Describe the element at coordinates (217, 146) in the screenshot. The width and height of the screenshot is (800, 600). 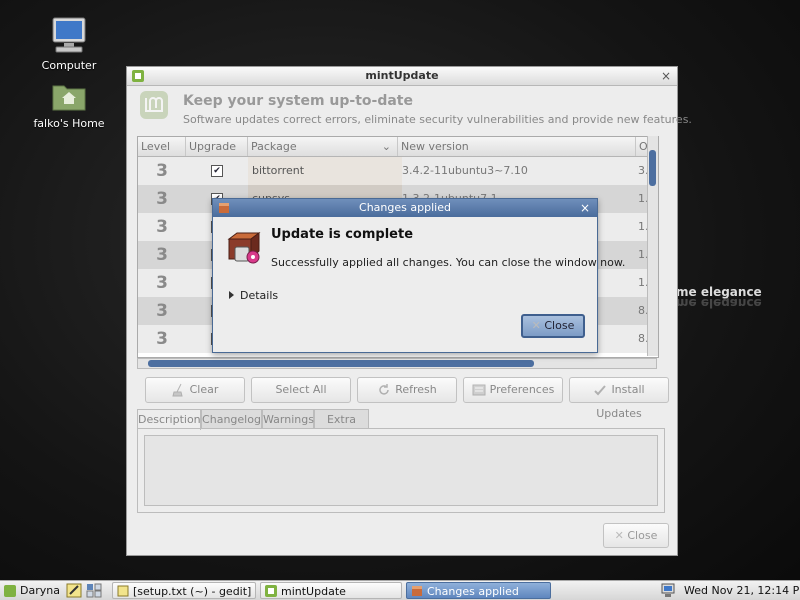
I see `column-header-upgrade: Upgrade` at that location.